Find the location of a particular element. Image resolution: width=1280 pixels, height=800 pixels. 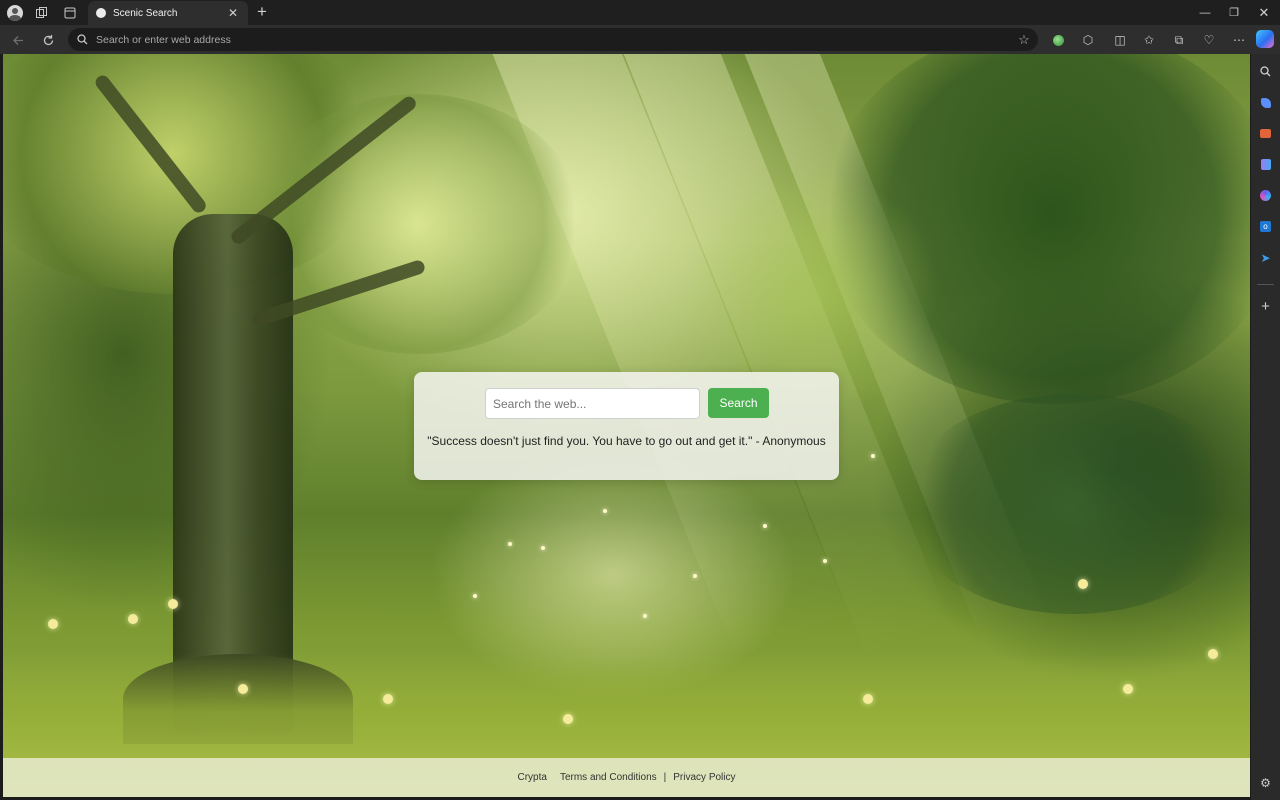

send-drop-icon: ➤ is located at coordinates (1265, 257).